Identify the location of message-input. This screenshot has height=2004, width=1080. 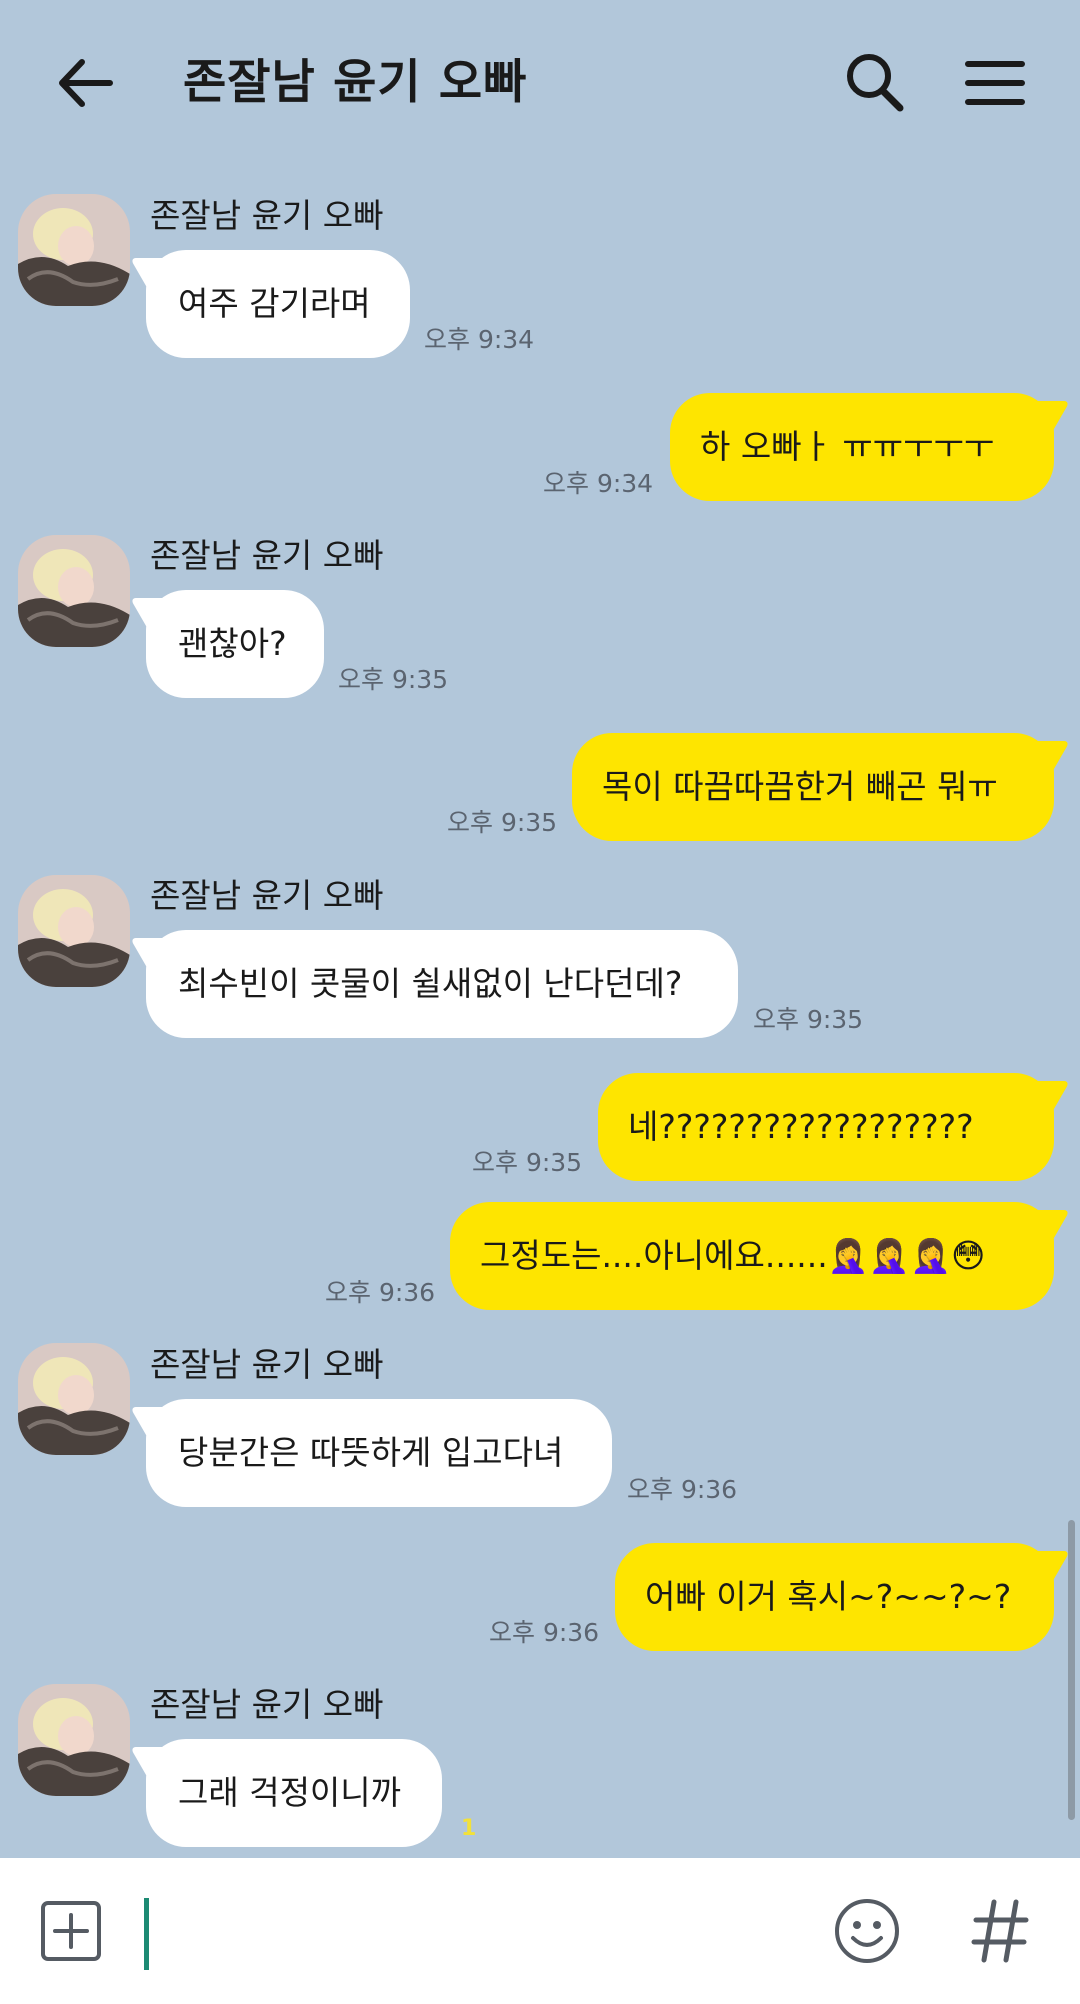
(482, 1933).